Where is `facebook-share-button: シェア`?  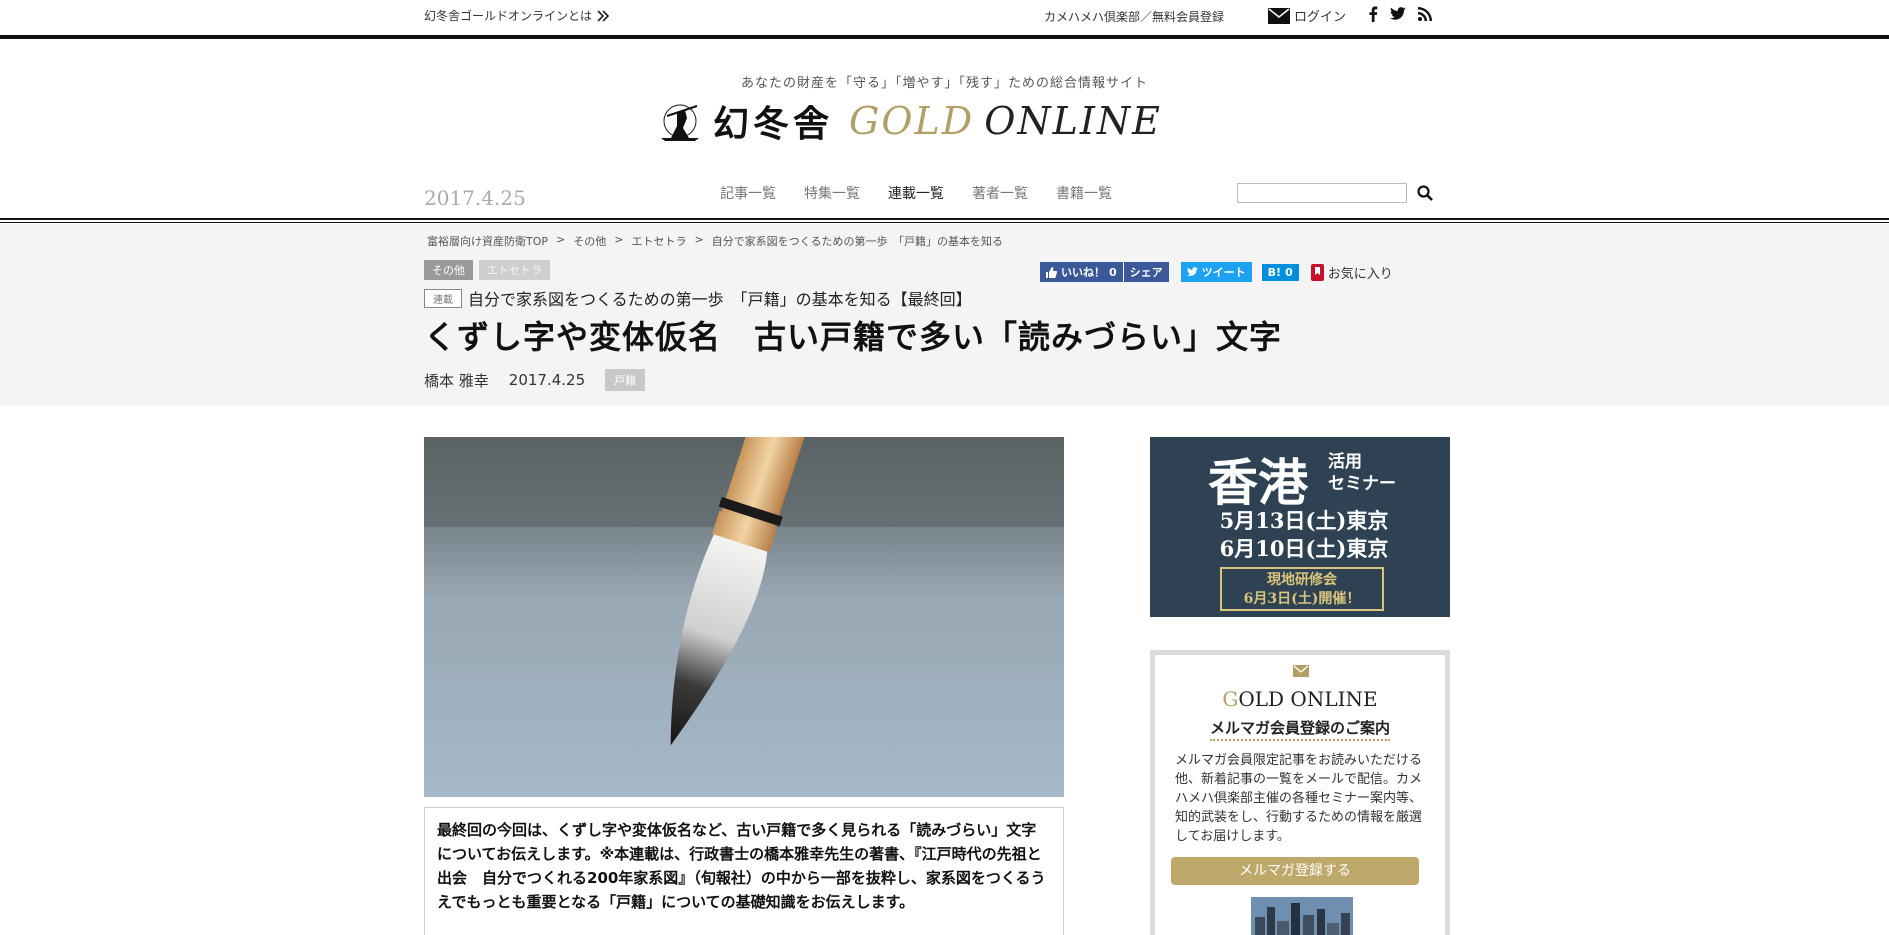
facebook-share-button: シェア is located at coordinates (1146, 272).